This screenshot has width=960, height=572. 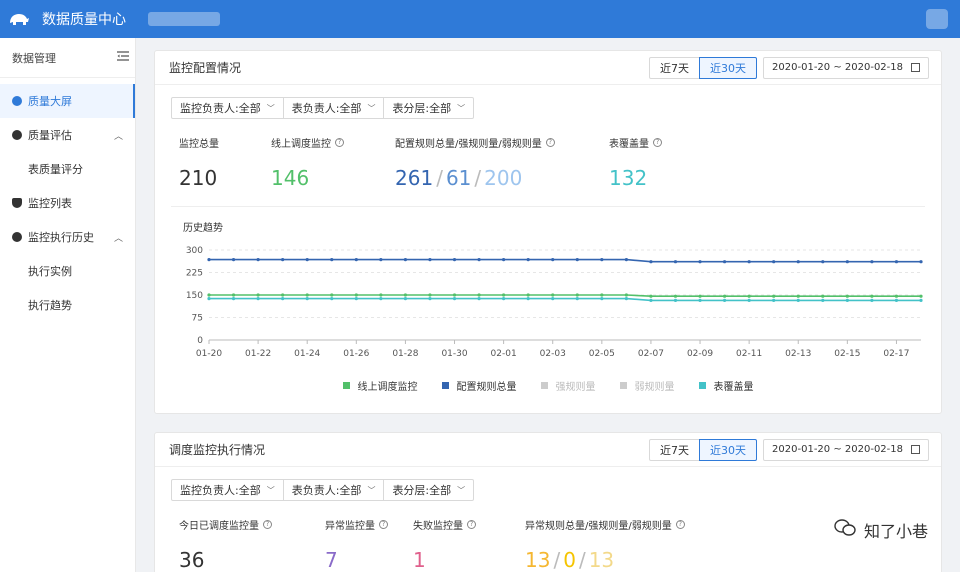 What do you see at coordinates (548, 68) in the screenshot?
I see `card-header: 监控配置情况 近7天 近30天 2020-01-20 ~ 2020-02-18` at bounding box center [548, 68].